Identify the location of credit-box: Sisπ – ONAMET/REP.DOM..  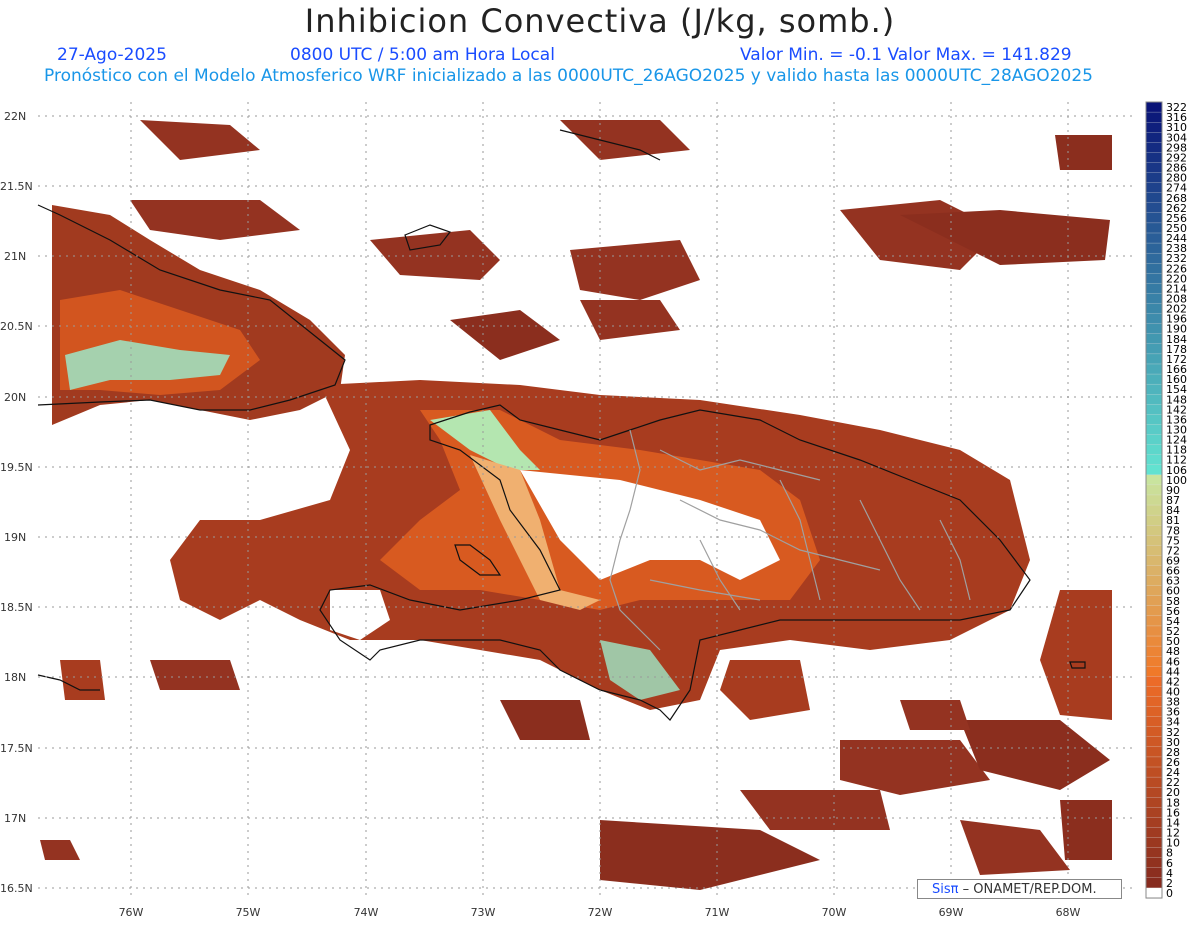
(1019, 889).